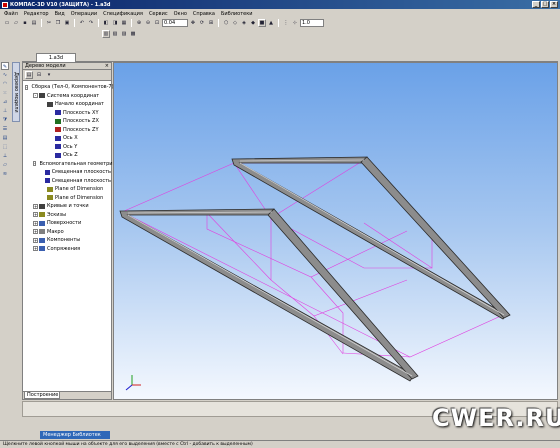 This screenshot has height=448, width=560. I want to click on surfaces-tool-icon: ◠, so click(5, 84).